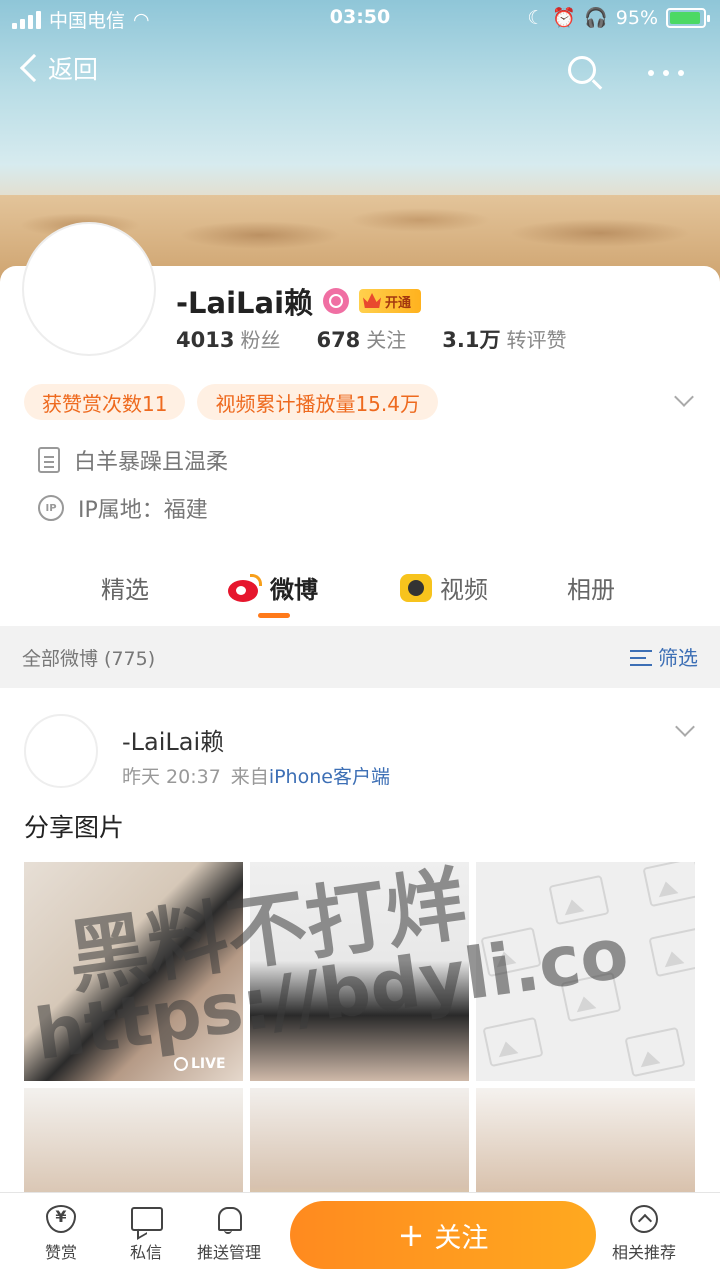 The height and width of the screenshot is (1280, 720). Describe the element at coordinates (173, 739) in the screenshot. I see `post-author: -LaiLai赖` at that location.